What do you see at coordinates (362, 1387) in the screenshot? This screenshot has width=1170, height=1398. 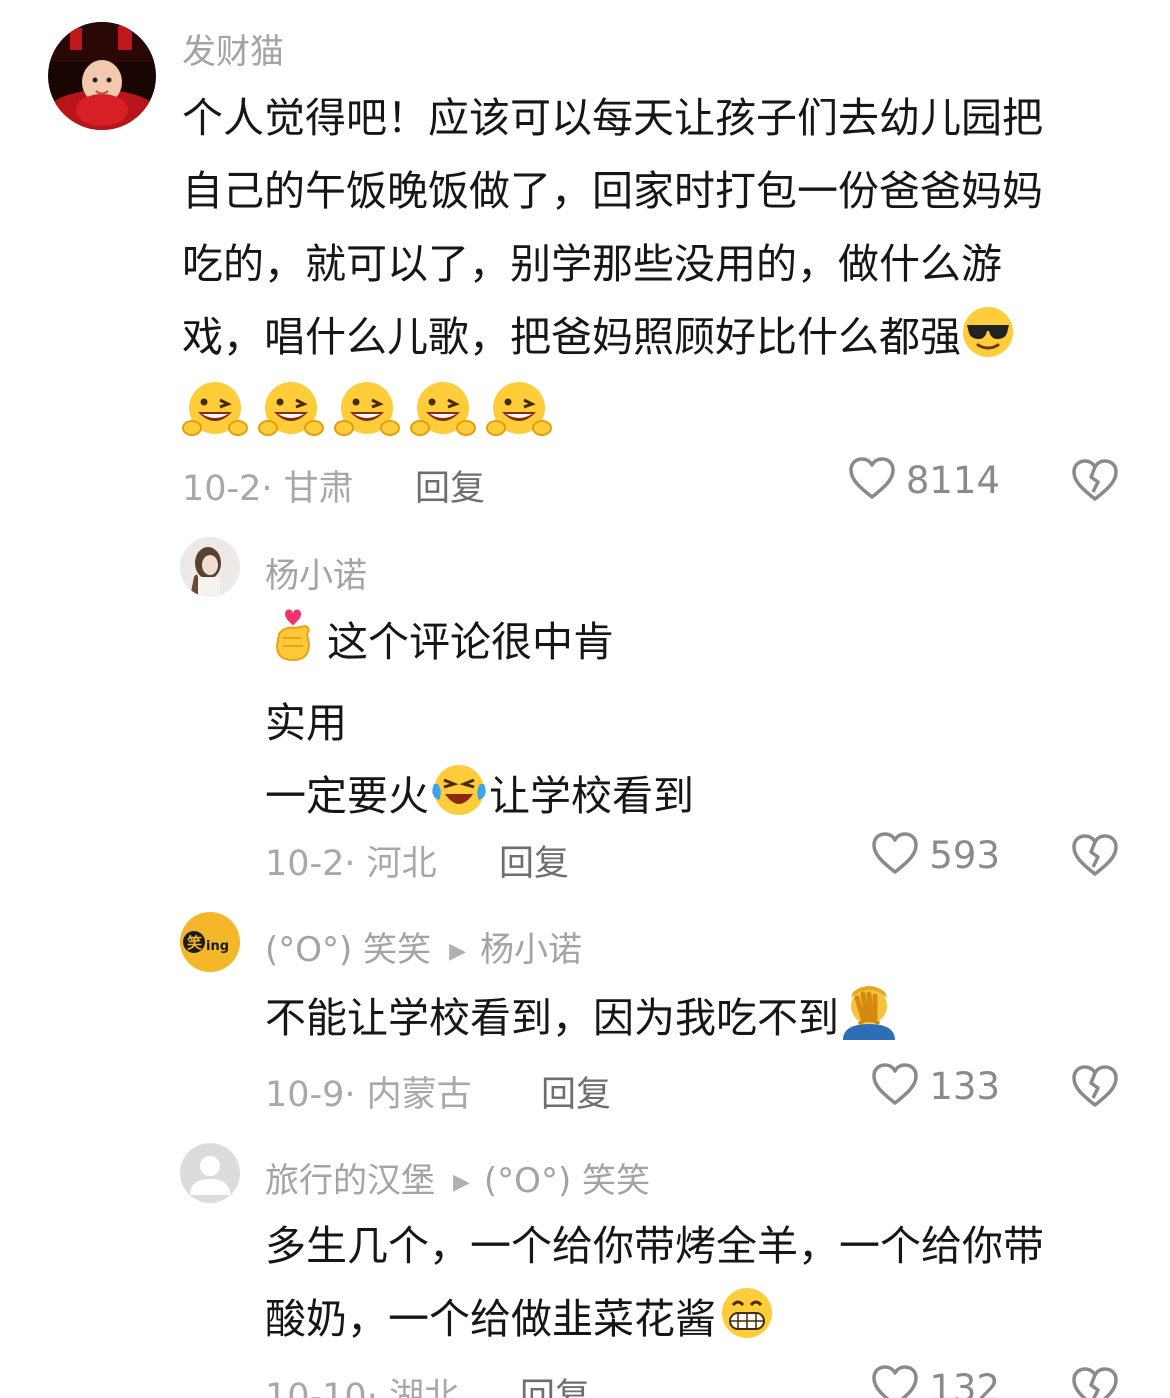 I see `comment-meta: 10-10· 湖北` at bounding box center [362, 1387].